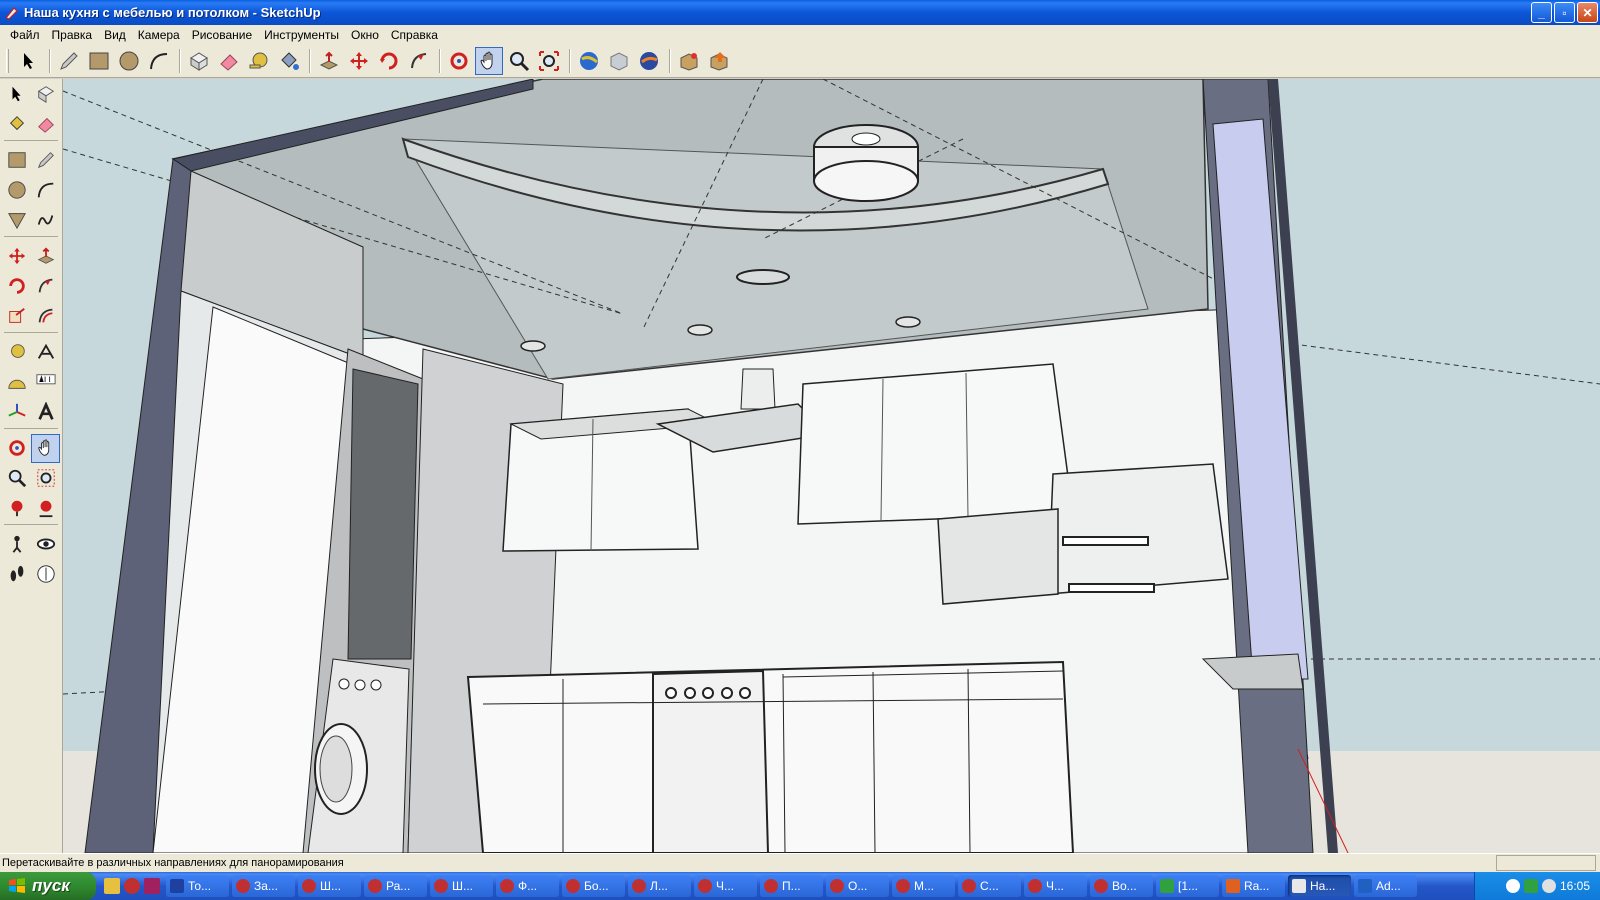 The width and height of the screenshot is (1600, 900). What do you see at coordinates (16, 574) in the screenshot?
I see `walk-tool-icon` at bounding box center [16, 574].